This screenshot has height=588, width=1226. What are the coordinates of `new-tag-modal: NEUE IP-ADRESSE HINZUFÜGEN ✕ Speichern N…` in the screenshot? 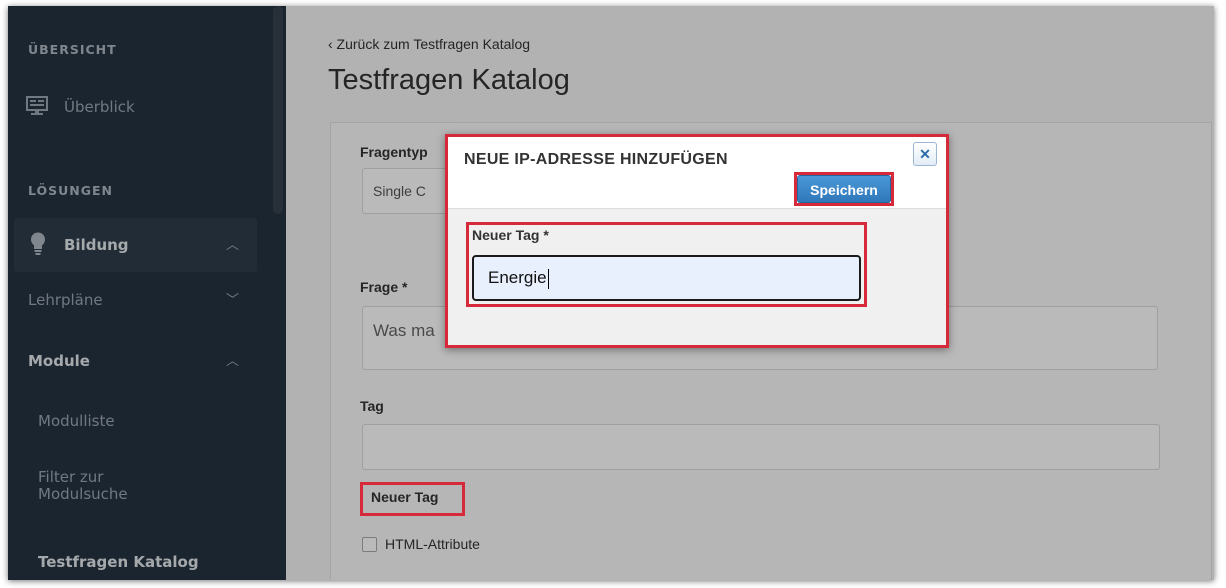 It's located at (697, 241).